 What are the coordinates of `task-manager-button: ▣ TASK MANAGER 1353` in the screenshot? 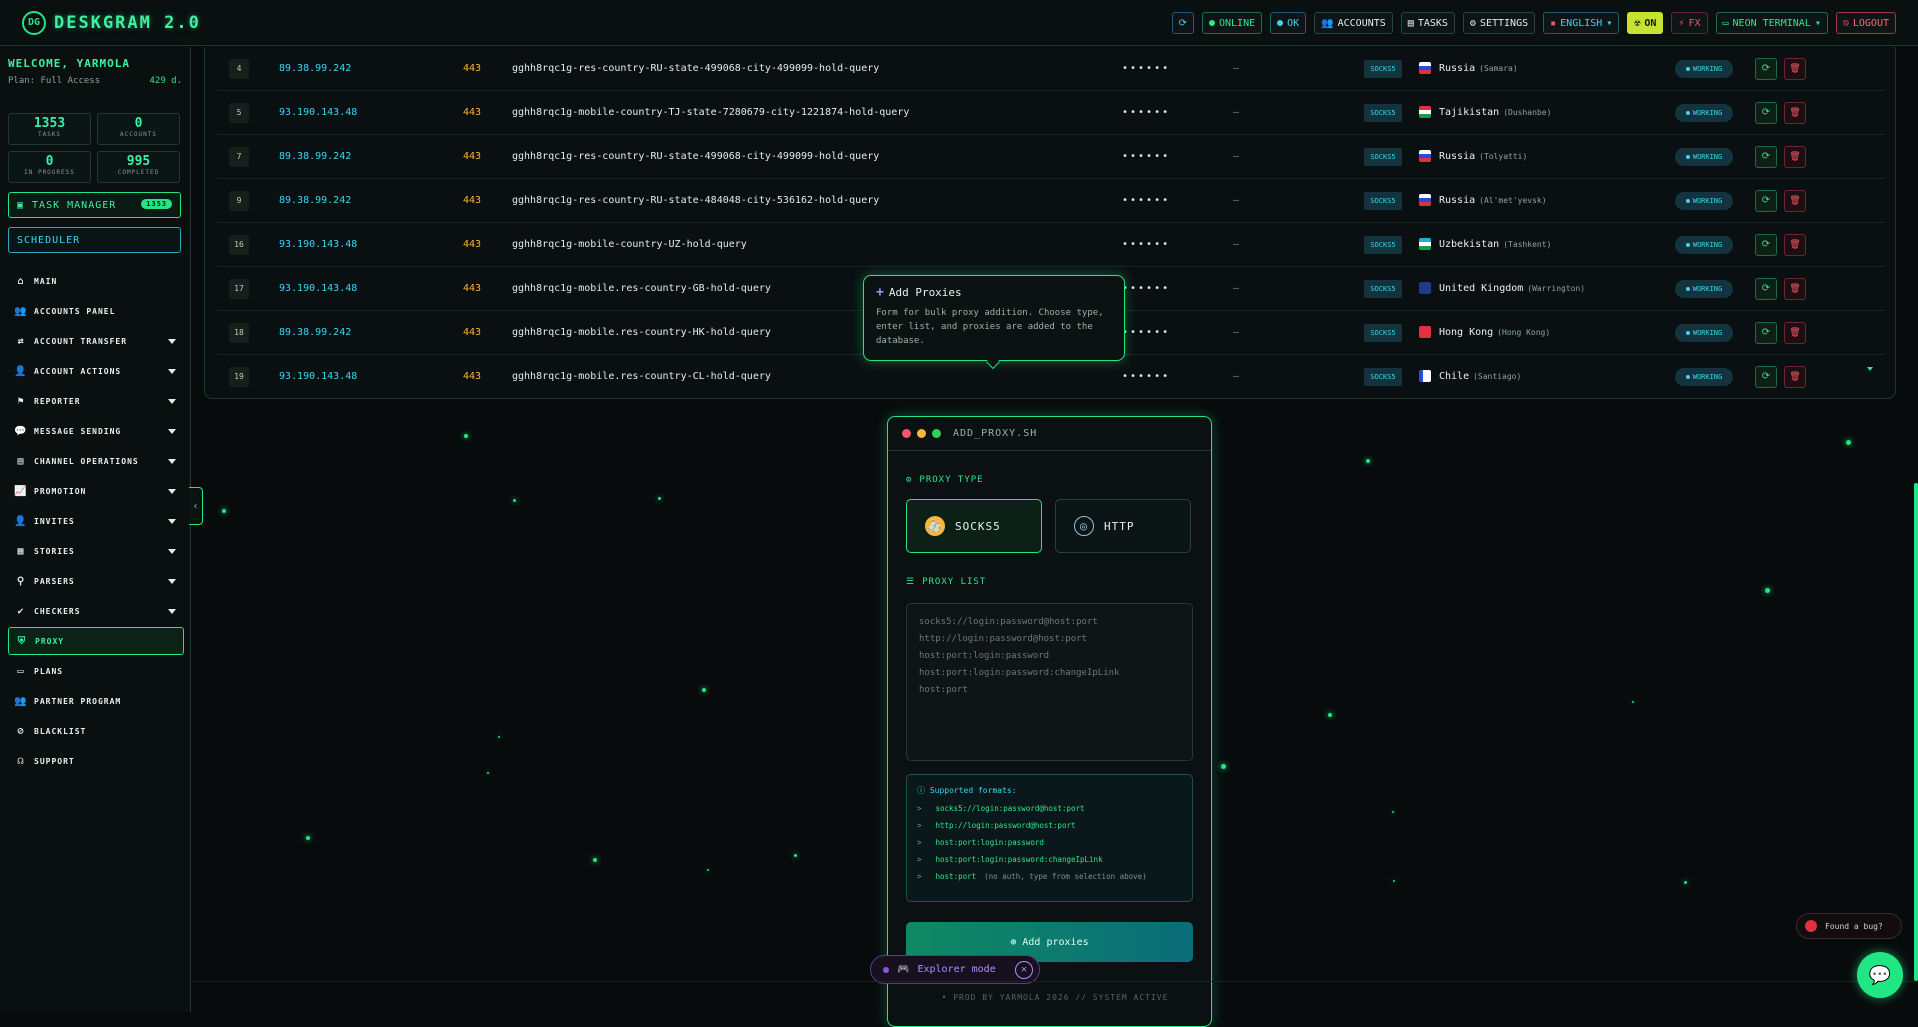 It's located at (94, 205).